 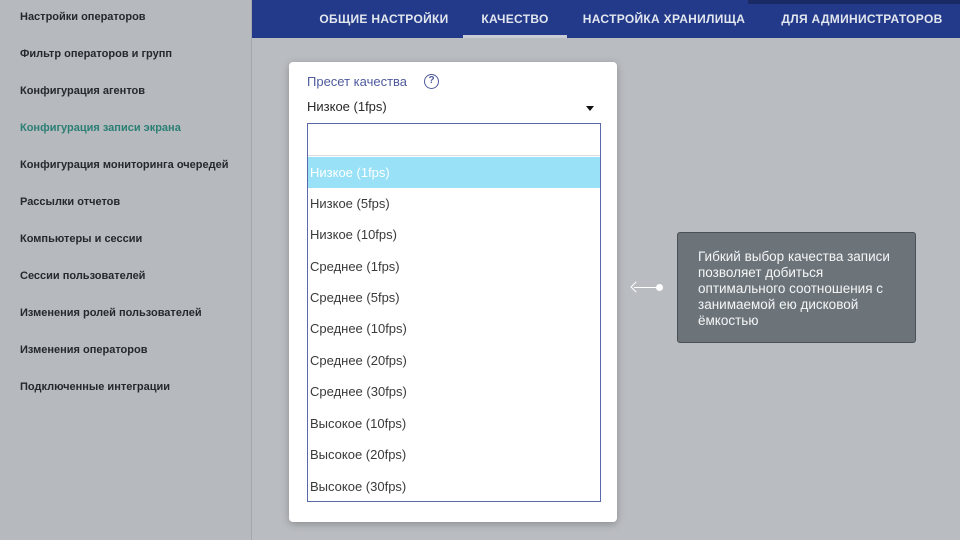 I want to click on callout-pointer-dot, so click(x=659, y=287).